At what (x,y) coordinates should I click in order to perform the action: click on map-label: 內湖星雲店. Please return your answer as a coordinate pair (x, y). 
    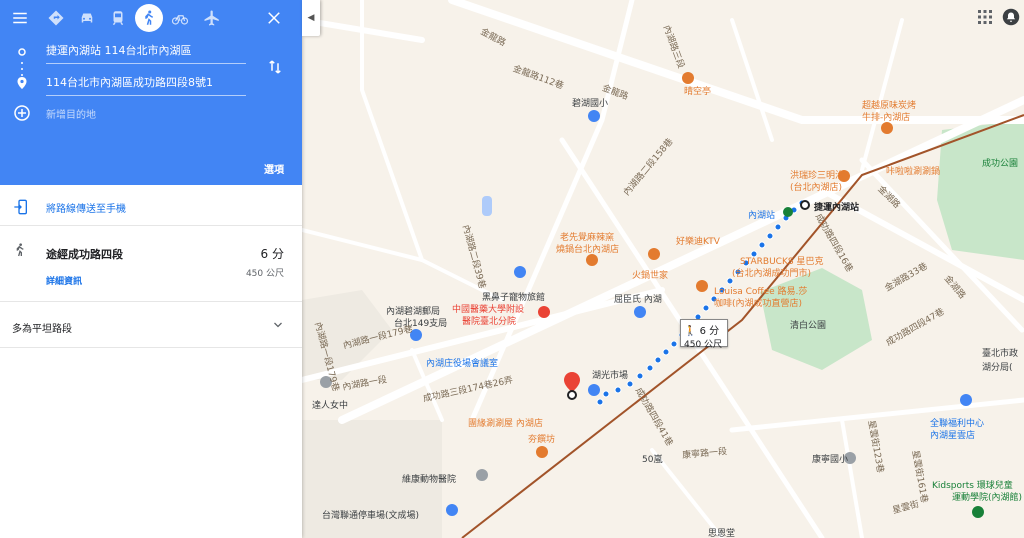
    Looking at the image, I should click on (953, 436).